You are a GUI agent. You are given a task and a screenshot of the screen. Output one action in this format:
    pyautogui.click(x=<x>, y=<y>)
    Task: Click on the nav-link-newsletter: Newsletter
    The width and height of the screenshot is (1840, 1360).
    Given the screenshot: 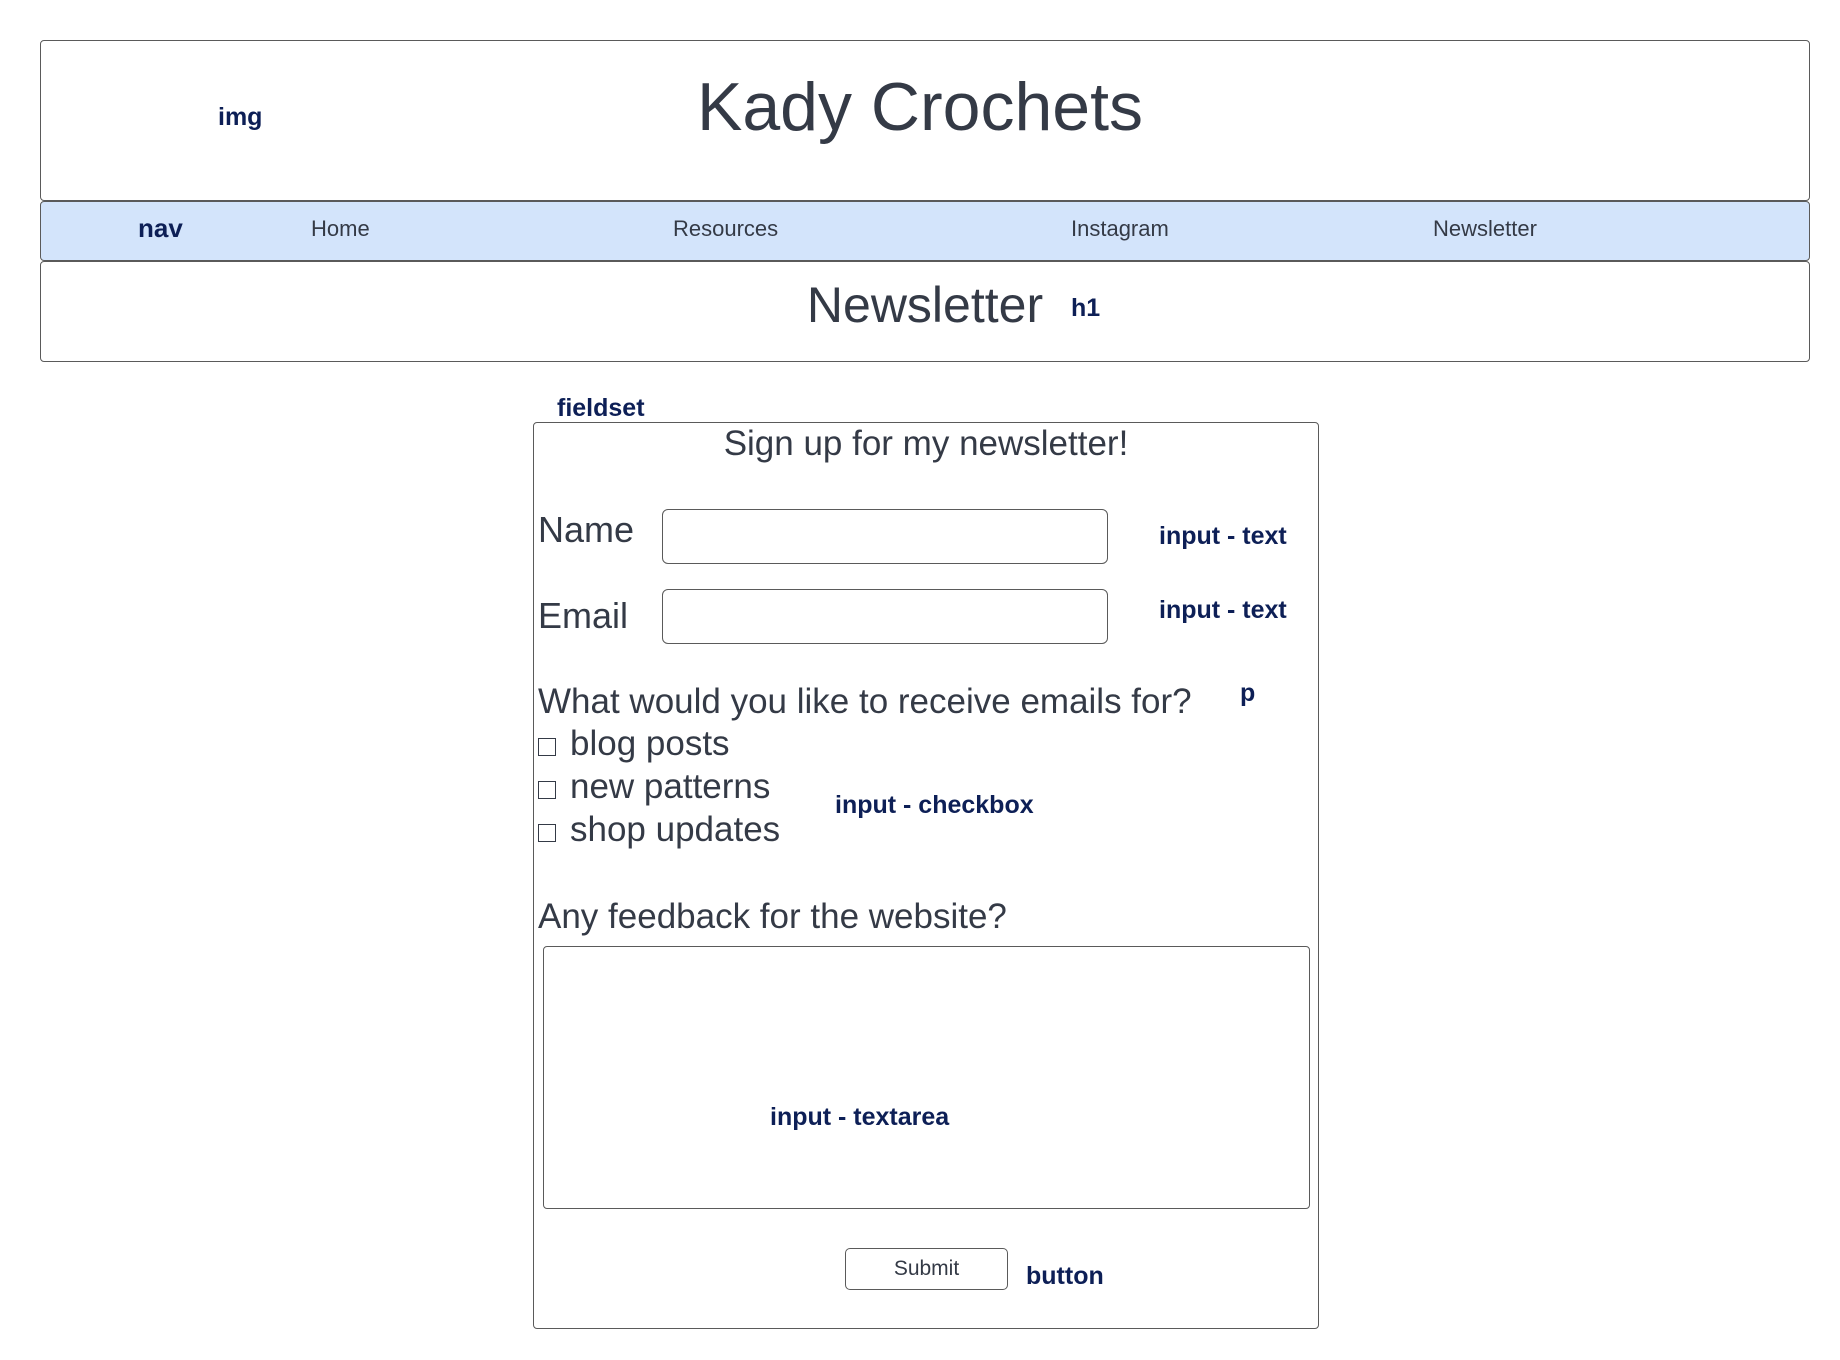 What is the action you would take?
    pyautogui.click(x=1485, y=229)
    